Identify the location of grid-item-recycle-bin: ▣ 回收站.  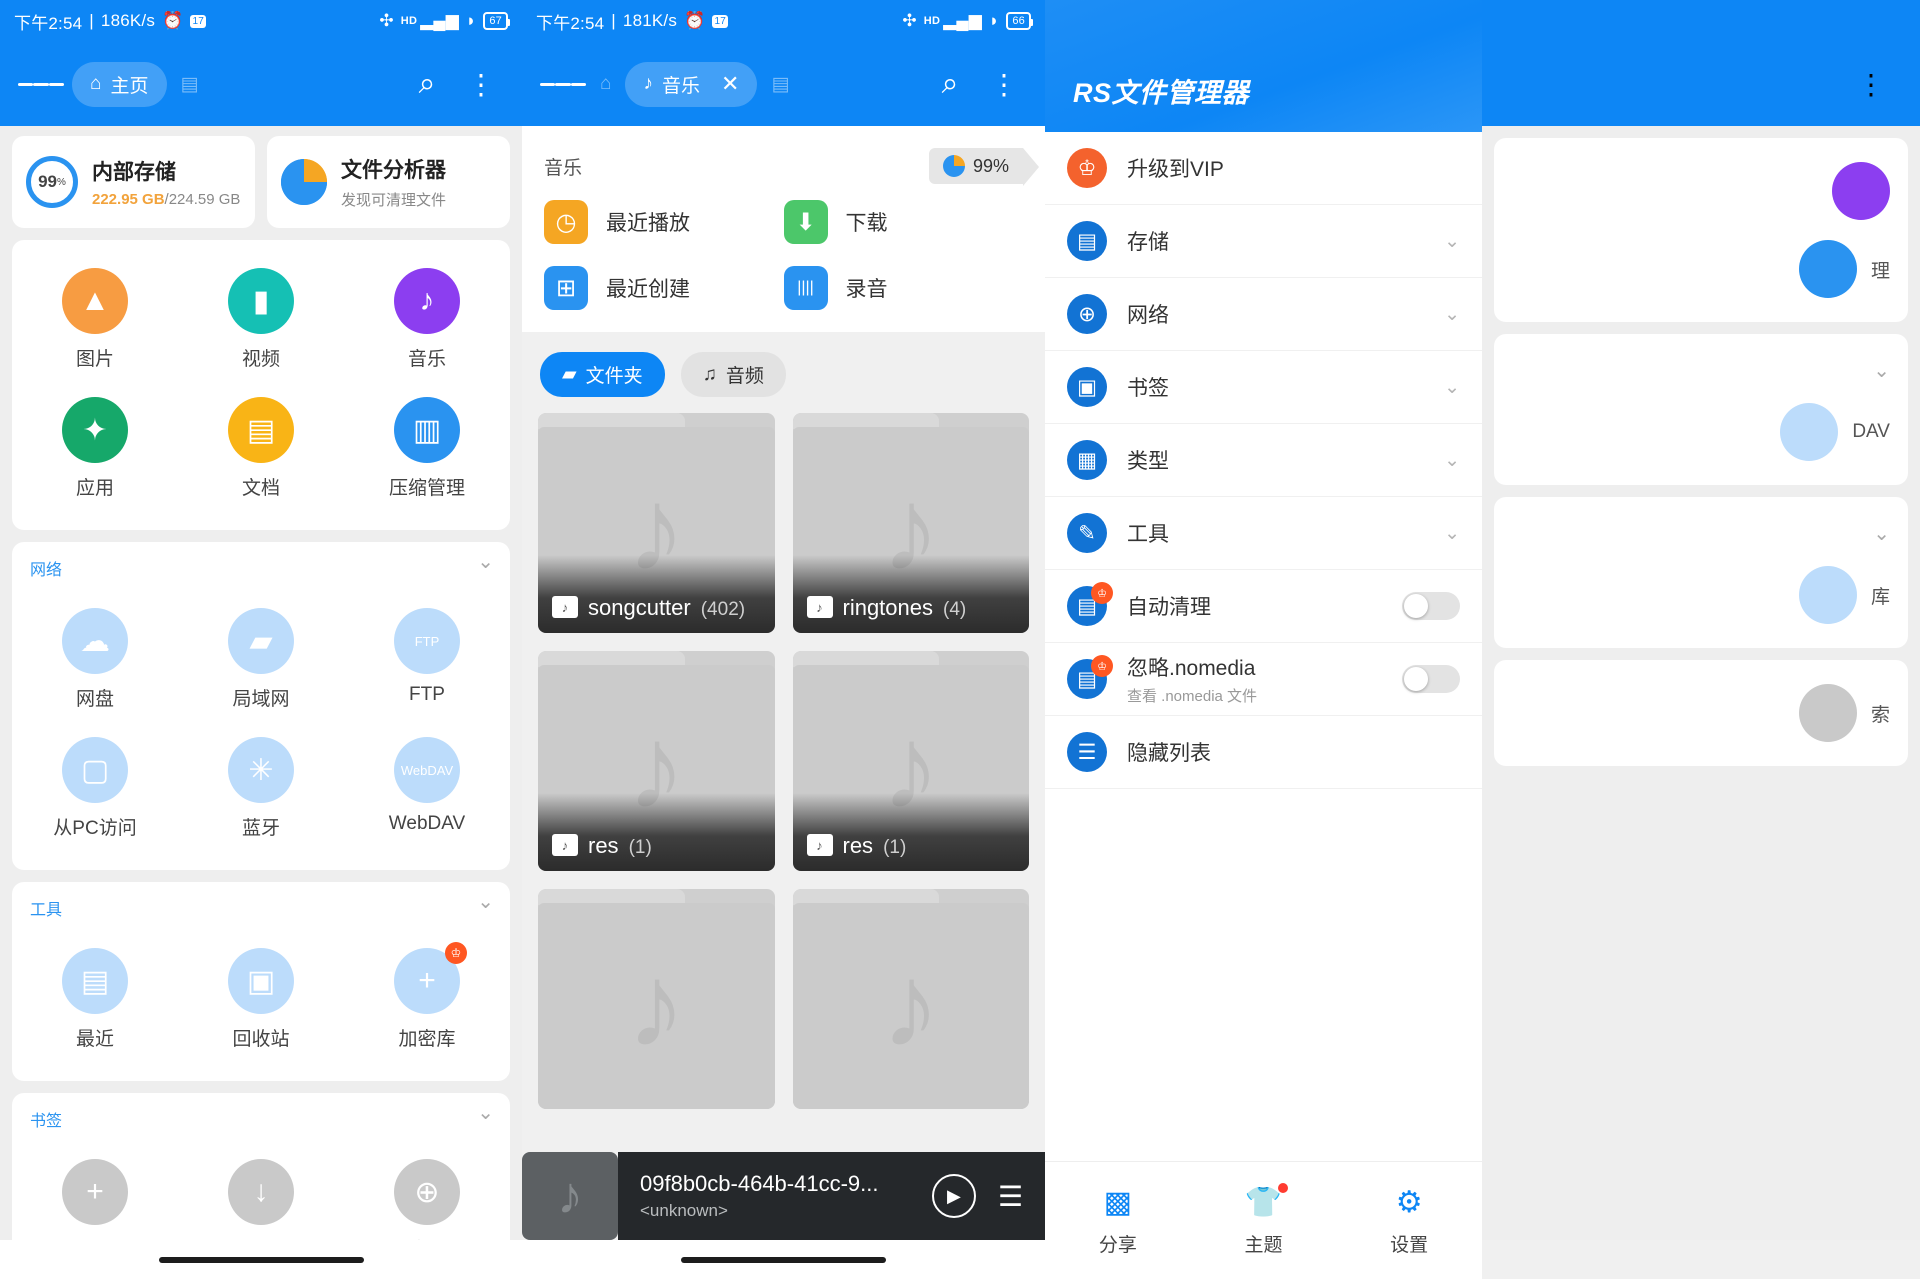
(261, 1002).